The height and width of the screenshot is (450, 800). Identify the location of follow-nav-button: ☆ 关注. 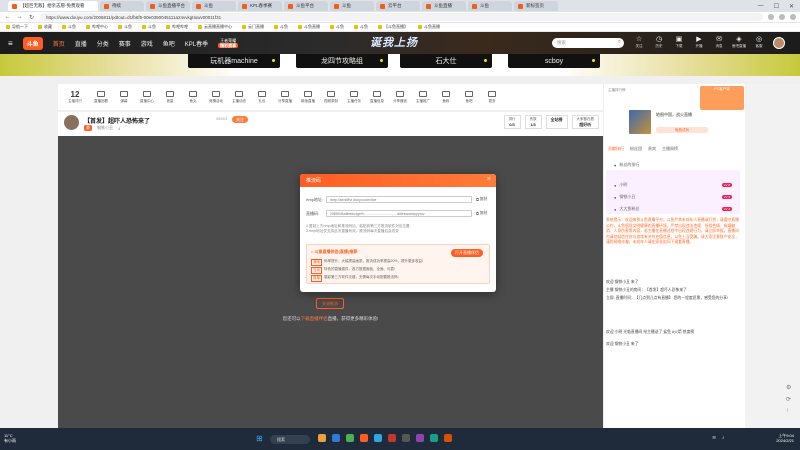
(639, 42).